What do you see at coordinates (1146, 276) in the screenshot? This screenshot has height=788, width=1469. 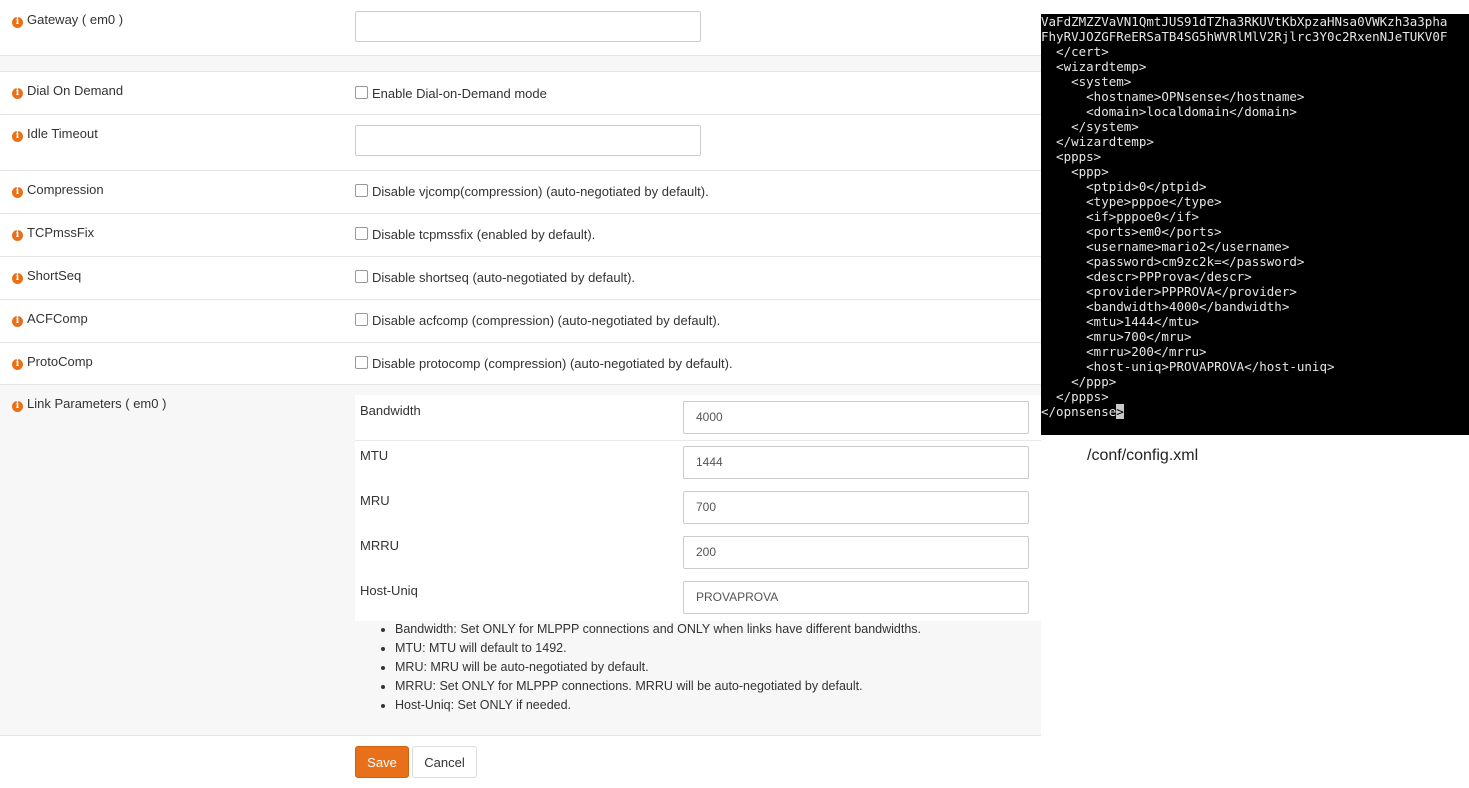 I see `terminal-line: <descr>PPProva</descr>` at bounding box center [1146, 276].